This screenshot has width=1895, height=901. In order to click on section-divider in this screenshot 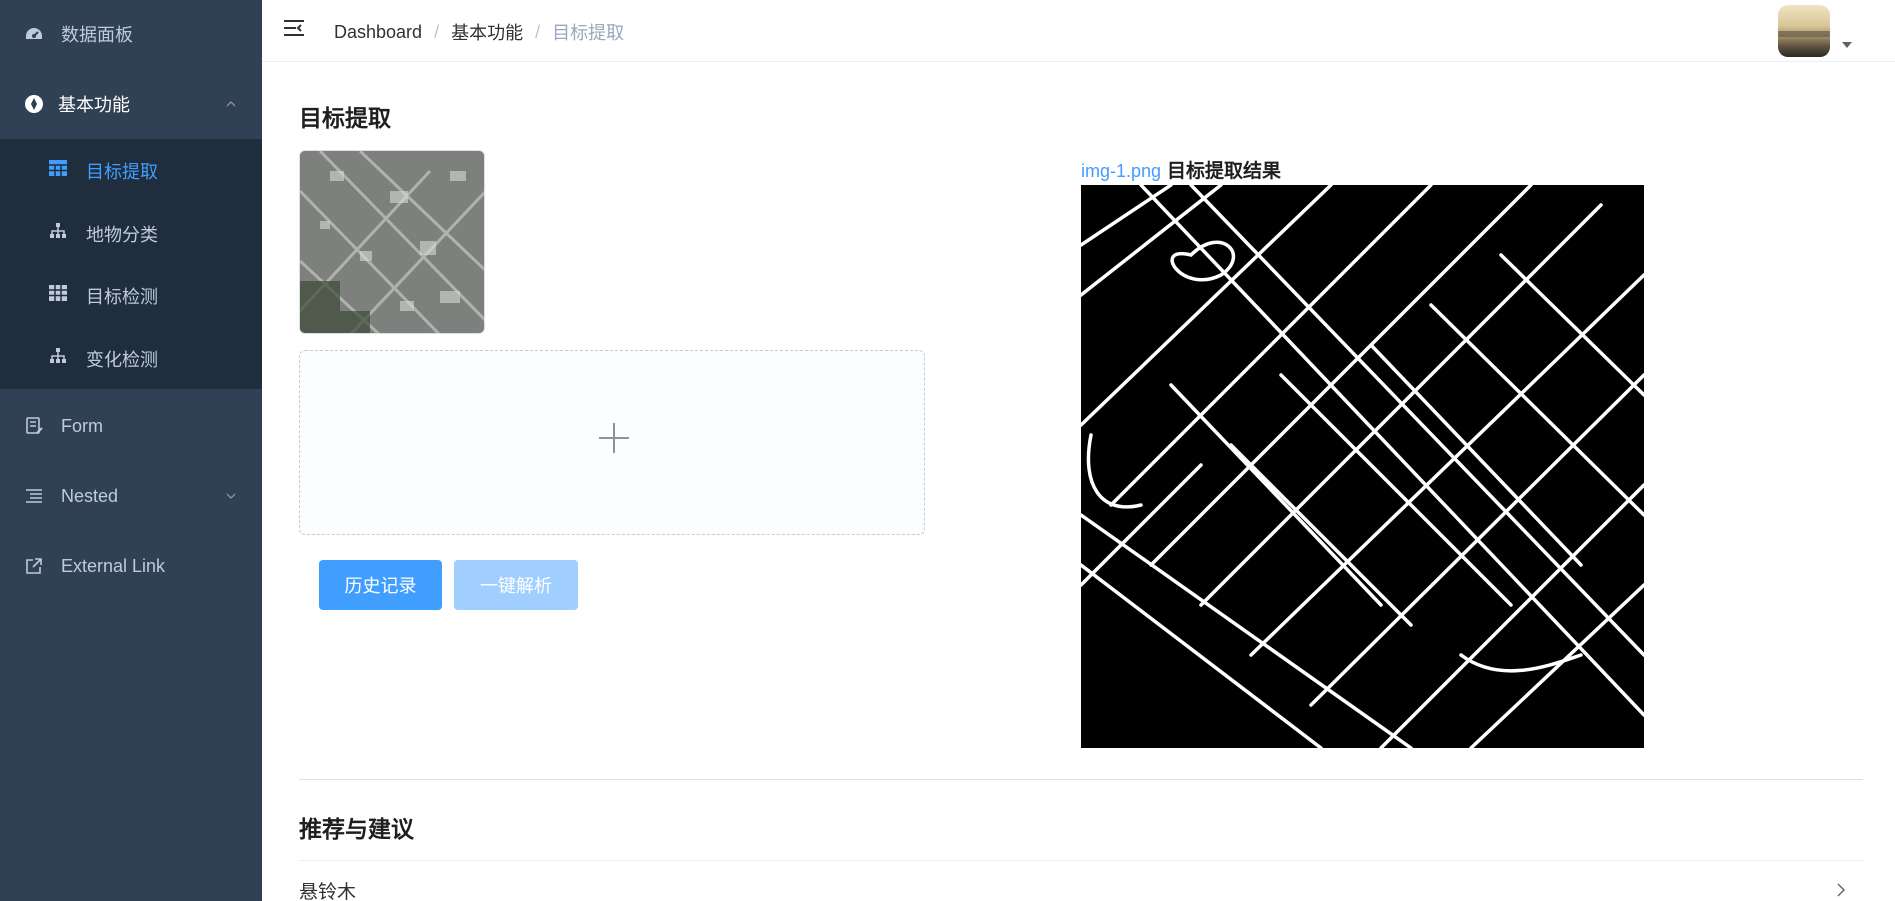, I will do `click(1081, 779)`.